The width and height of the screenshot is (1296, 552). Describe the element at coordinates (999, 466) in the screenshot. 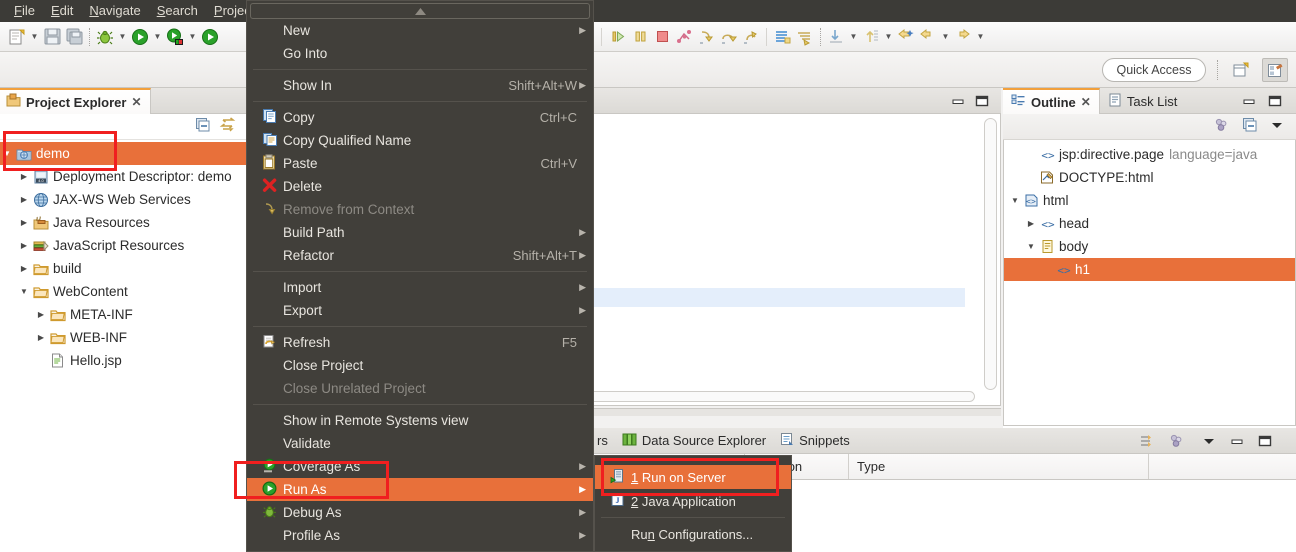

I see `column-header: Type` at that location.